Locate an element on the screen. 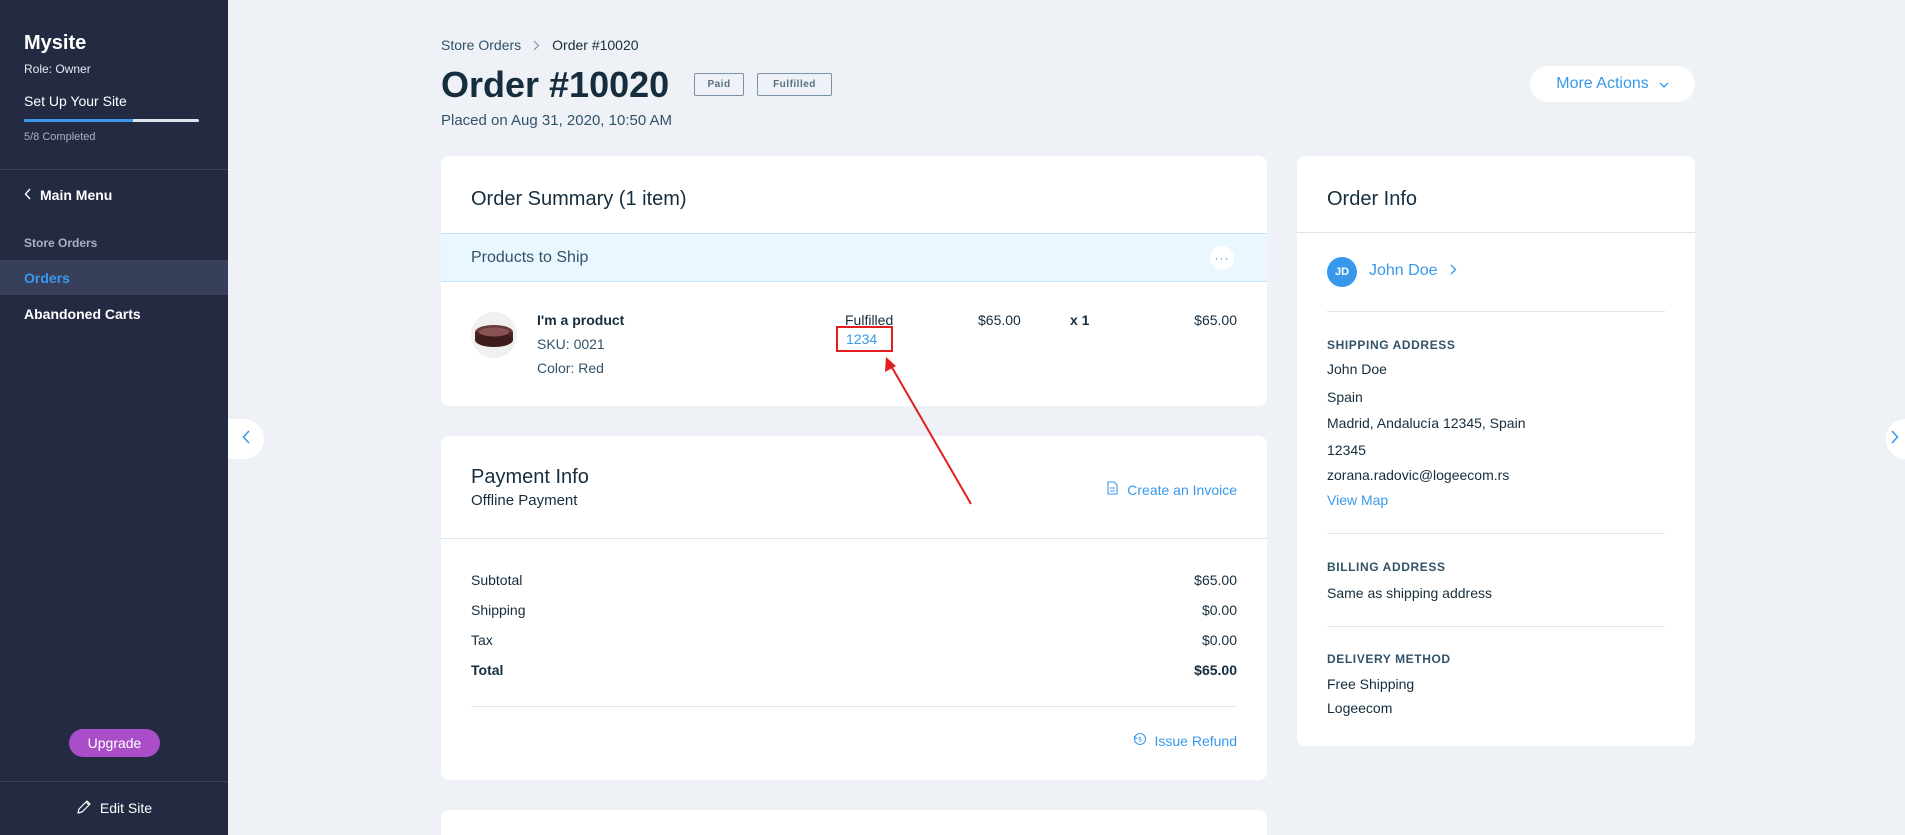 This screenshot has height=835, width=1905. customer-link: John Doe is located at coordinates (1413, 271).